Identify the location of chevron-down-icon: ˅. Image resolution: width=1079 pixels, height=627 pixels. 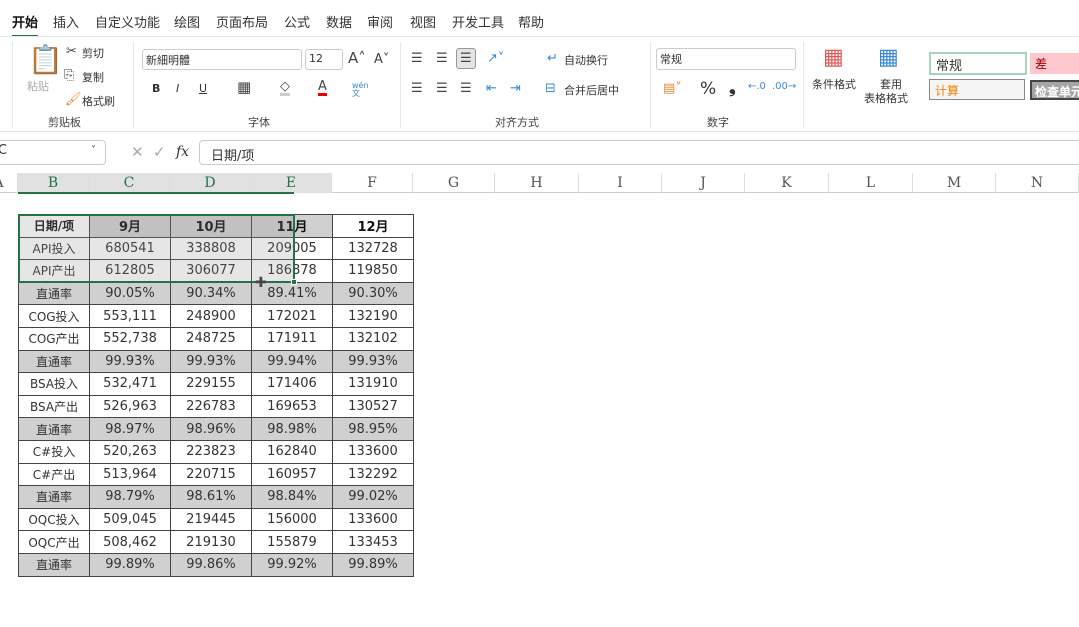
(93, 151).